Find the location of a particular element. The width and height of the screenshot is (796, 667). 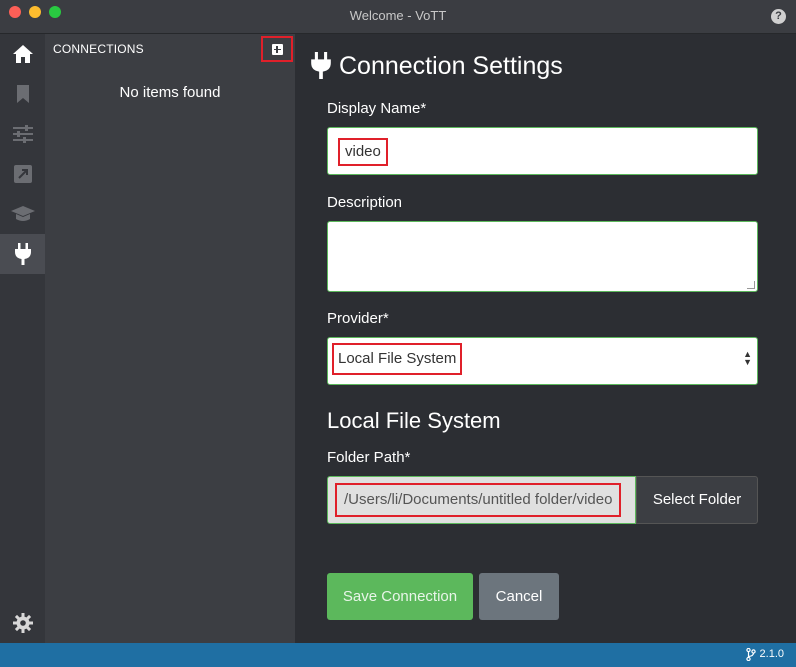

nav-train is located at coordinates (22, 214).